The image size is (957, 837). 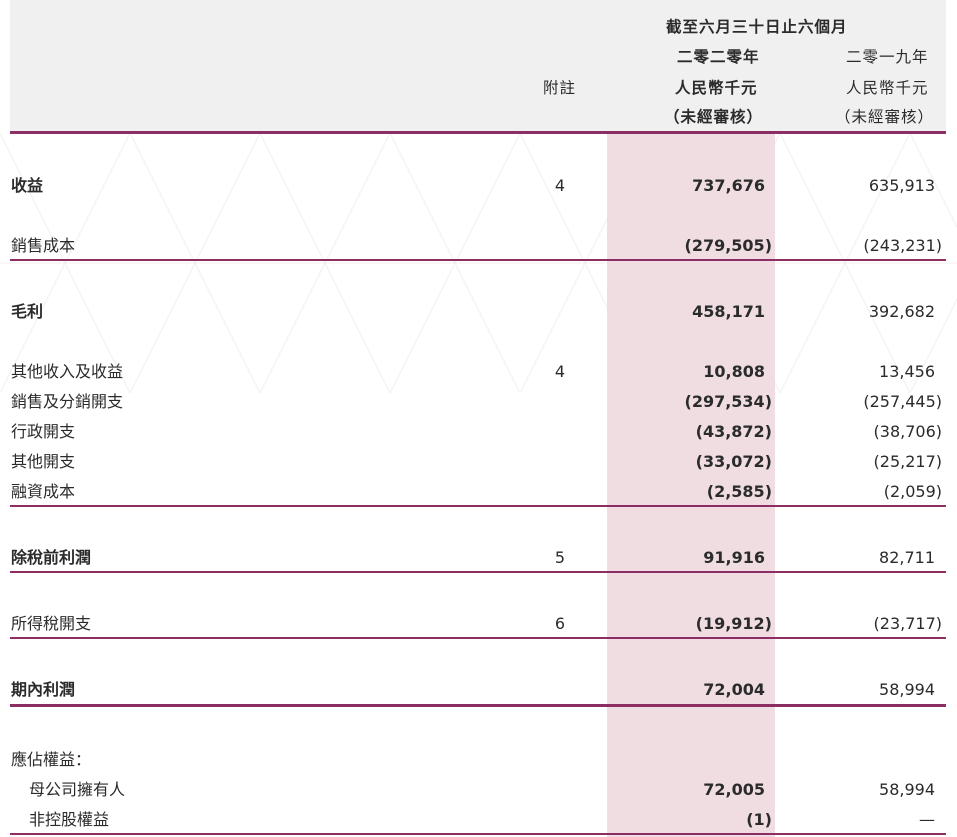 What do you see at coordinates (757, 27) in the screenshot?
I see `period-heading: 截至六月三十日止六個月` at bounding box center [757, 27].